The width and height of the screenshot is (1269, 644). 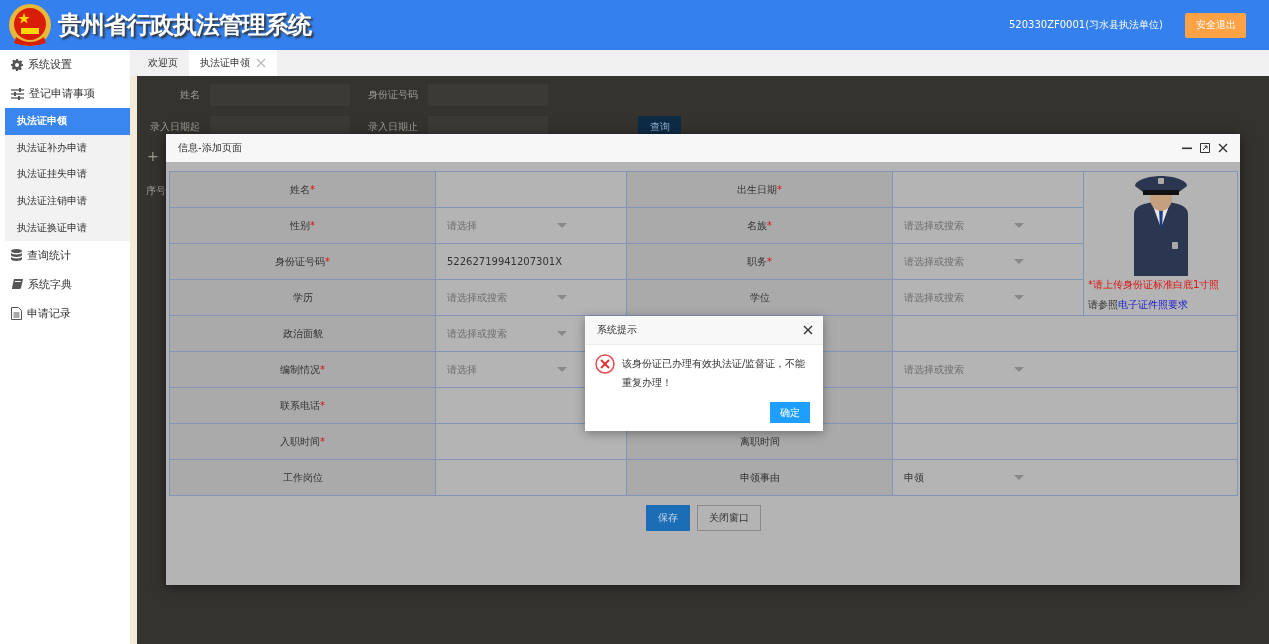 I want to click on close-window-button: 关闭窗口, so click(x=728, y=518).